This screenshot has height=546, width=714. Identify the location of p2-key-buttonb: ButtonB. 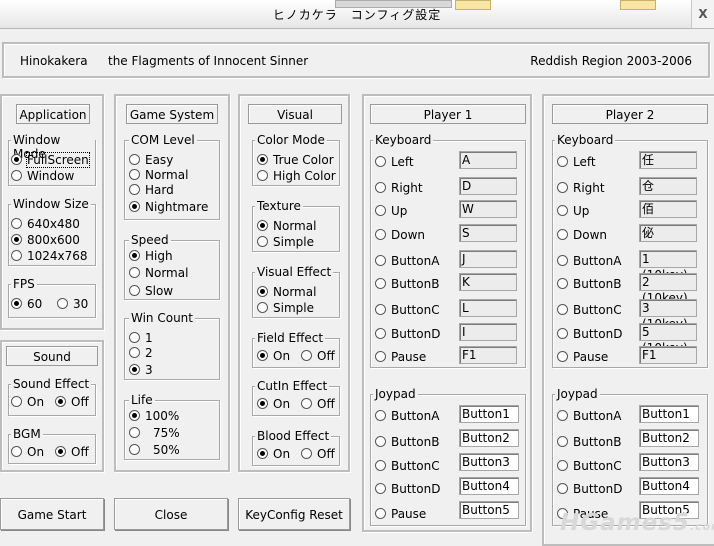
(589, 284).